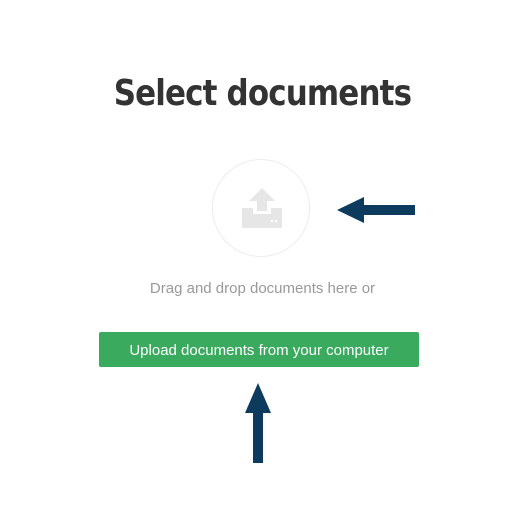  What do you see at coordinates (258, 423) in the screenshot?
I see `up-pointing-arrow` at bounding box center [258, 423].